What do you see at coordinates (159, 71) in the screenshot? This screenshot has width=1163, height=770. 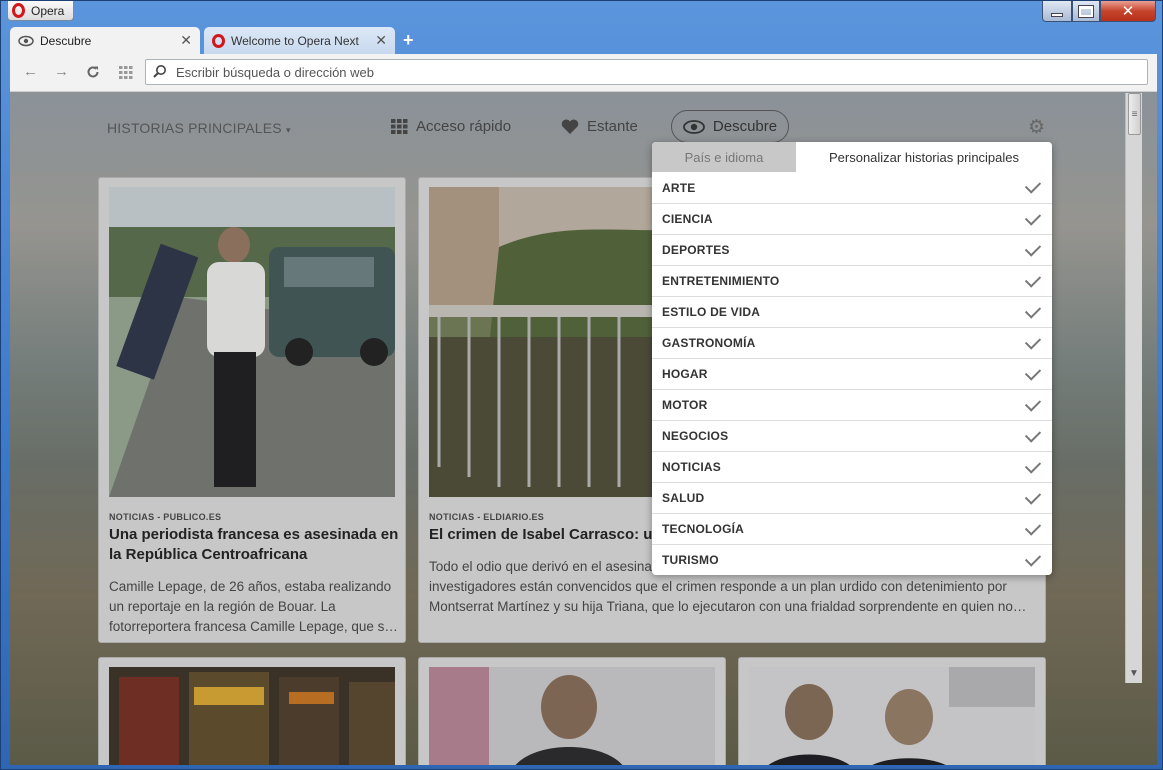 I see `search-icon` at bounding box center [159, 71].